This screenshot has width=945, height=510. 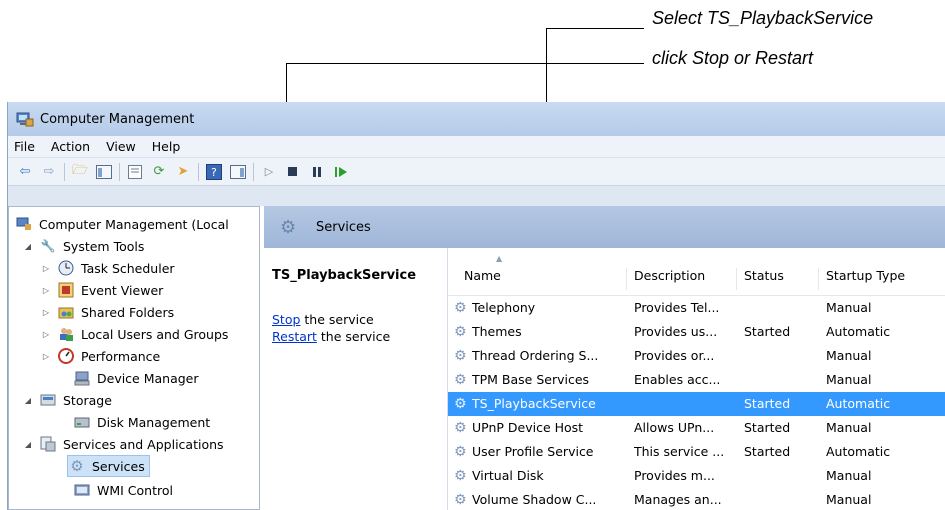 What do you see at coordinates (108, 466) in the screenshot?
I see `tree-item-services: ⚙ Services` at bounding box center [108, 466].